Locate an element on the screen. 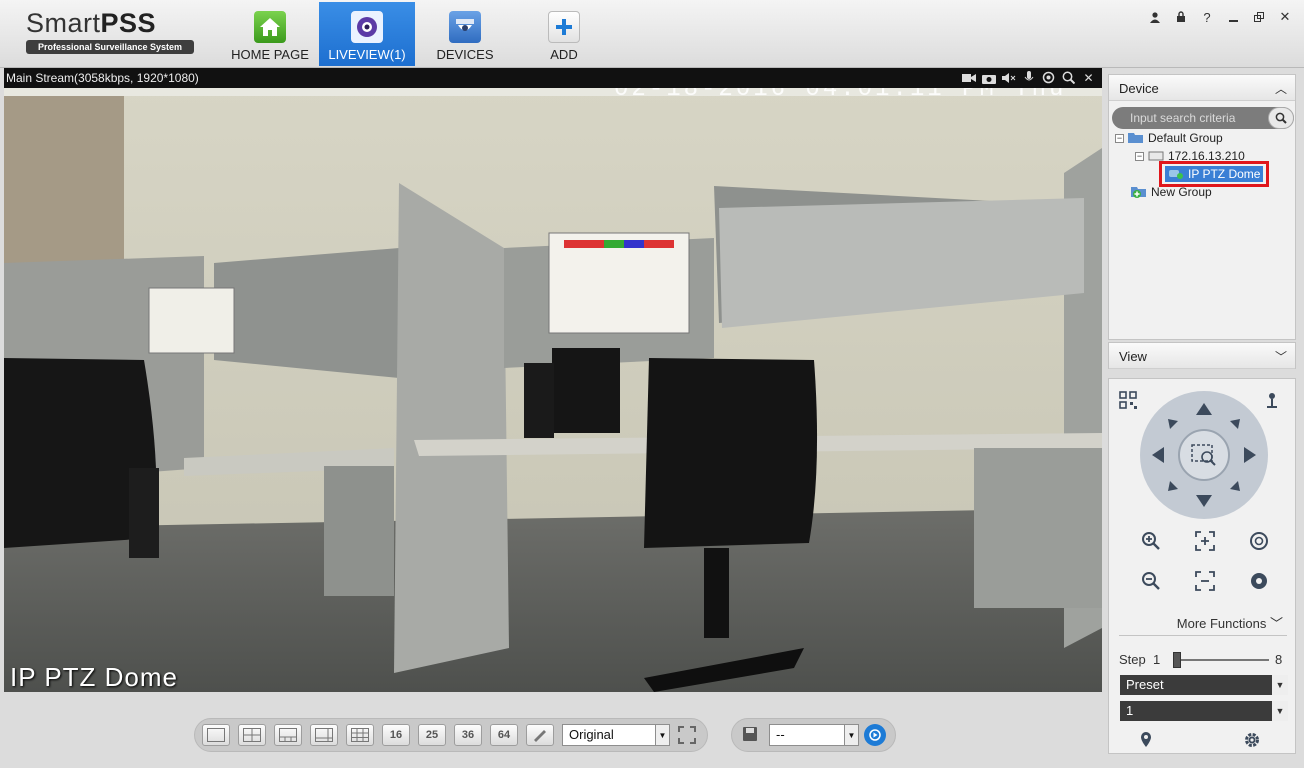 The width and height of the screenshot is (1304, 768). channel-overlay: IP PTZ Dome is located at coordinates (94, 677).